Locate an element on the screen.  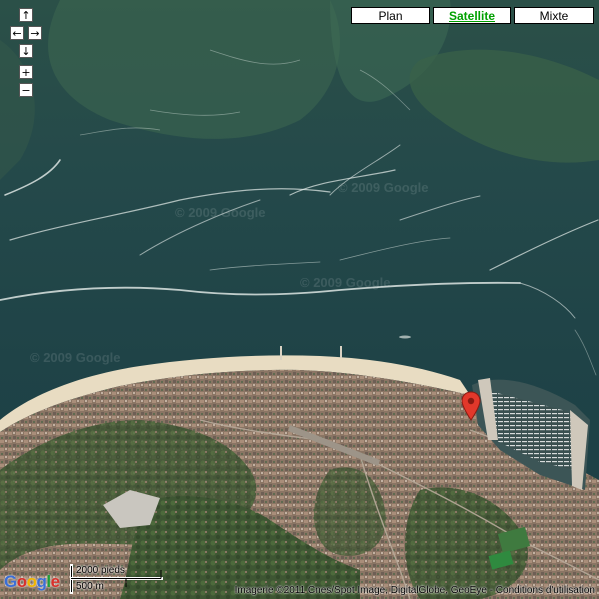
pan-left-button: ← is located at coordinates (17, 33).